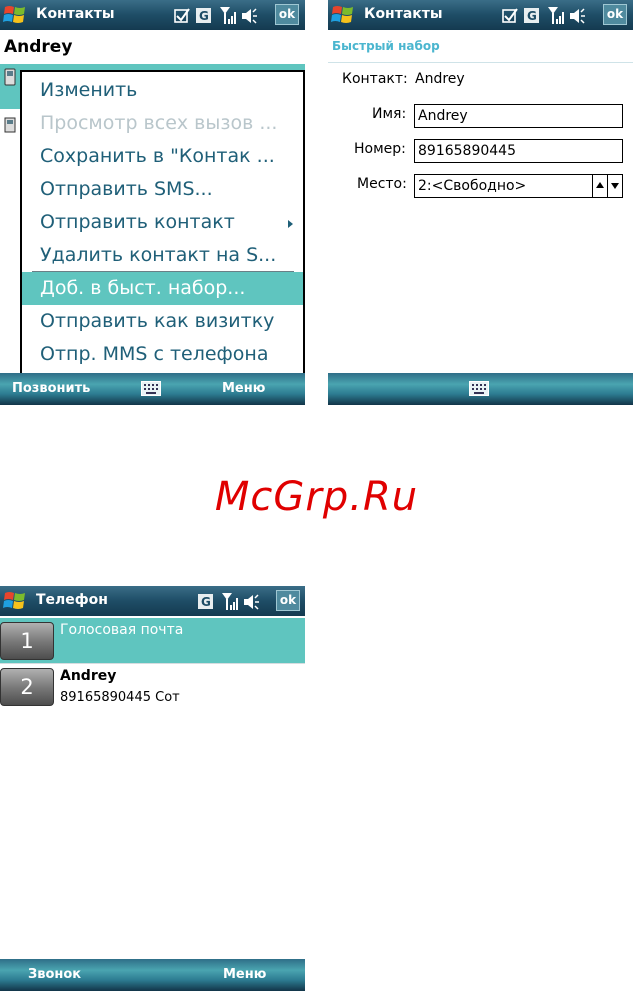 The width and height of the screenshot is (633, 991). Describe the element at coordinates (386, 46) in the screenshot. I see `form-title: Быстрый набор` at that location.